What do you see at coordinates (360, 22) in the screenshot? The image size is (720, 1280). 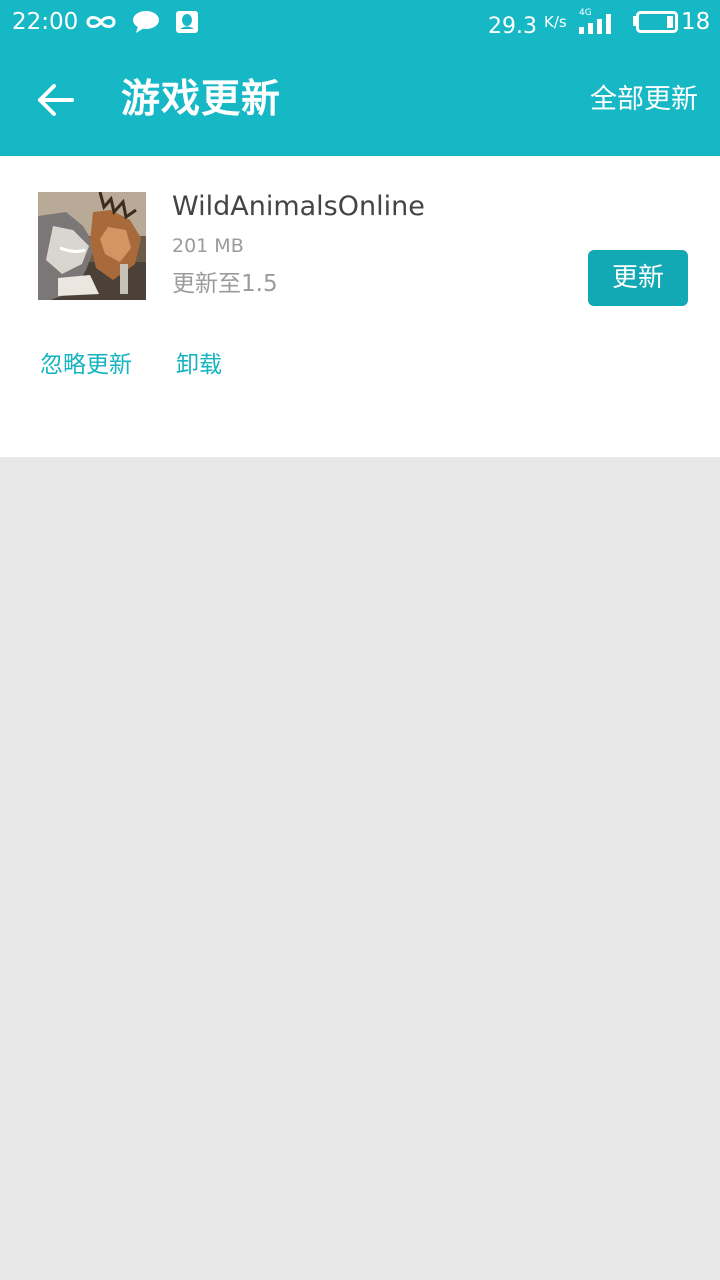 I see `status-bar: 22:00 29.3 K/s 4G 18` at bounding box center [360, 22].